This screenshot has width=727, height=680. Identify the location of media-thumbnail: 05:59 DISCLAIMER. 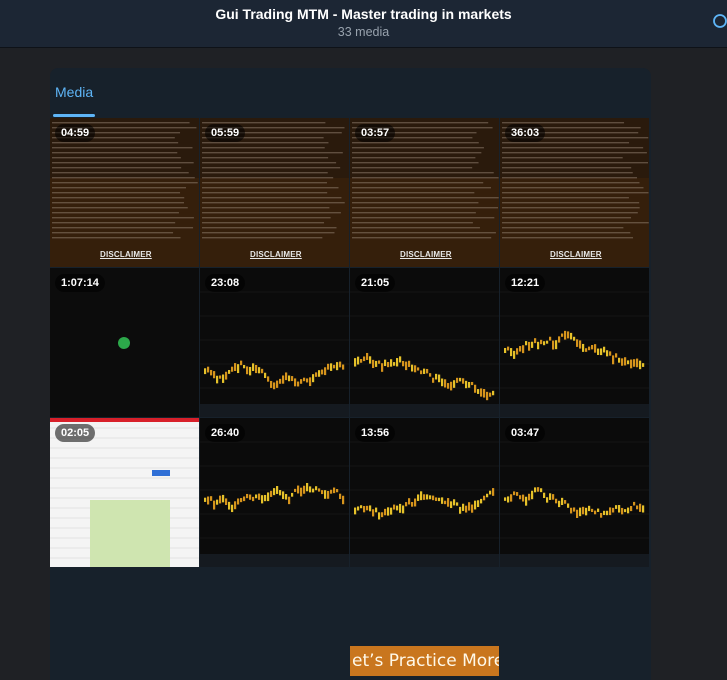
(274, 192).